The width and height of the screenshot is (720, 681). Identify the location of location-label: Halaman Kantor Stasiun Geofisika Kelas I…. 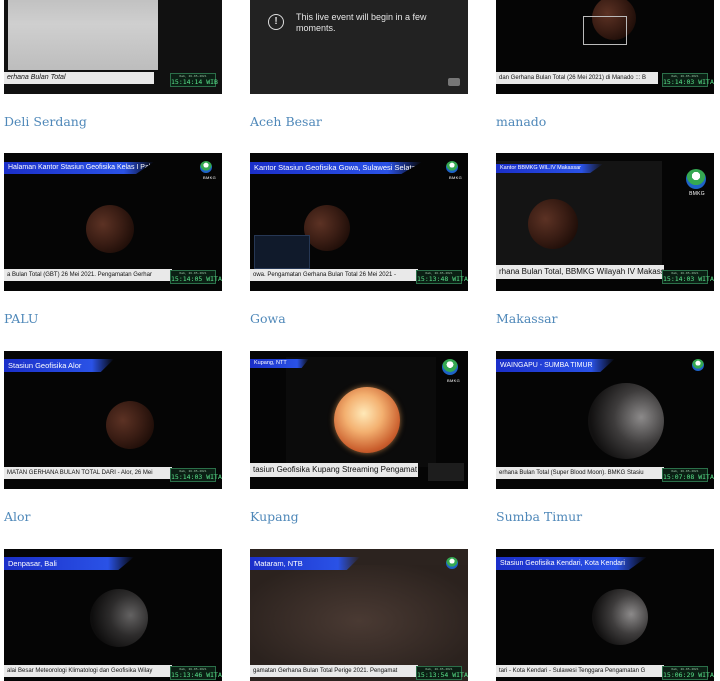
(79, 168).